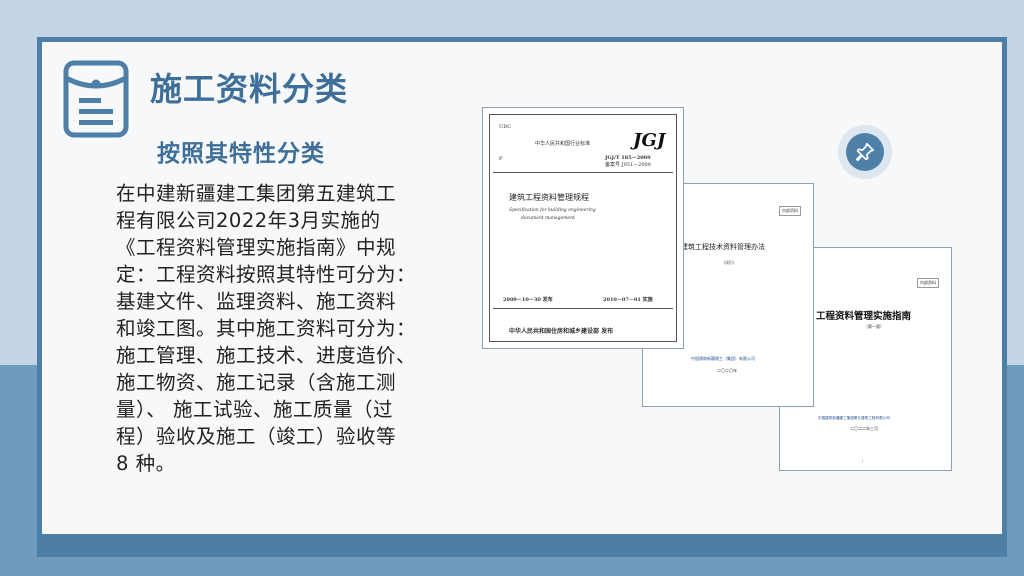 This screenshot has height=576, width=1024. I want to click on document-icon, so click(96, 99).